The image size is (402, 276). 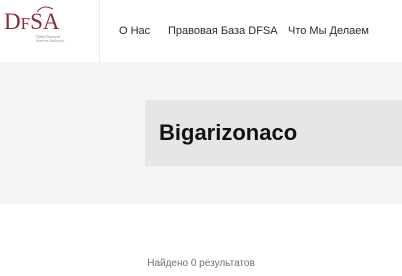 I want to click on page-title: Bigarizonaco, so click(x=228, y=132).